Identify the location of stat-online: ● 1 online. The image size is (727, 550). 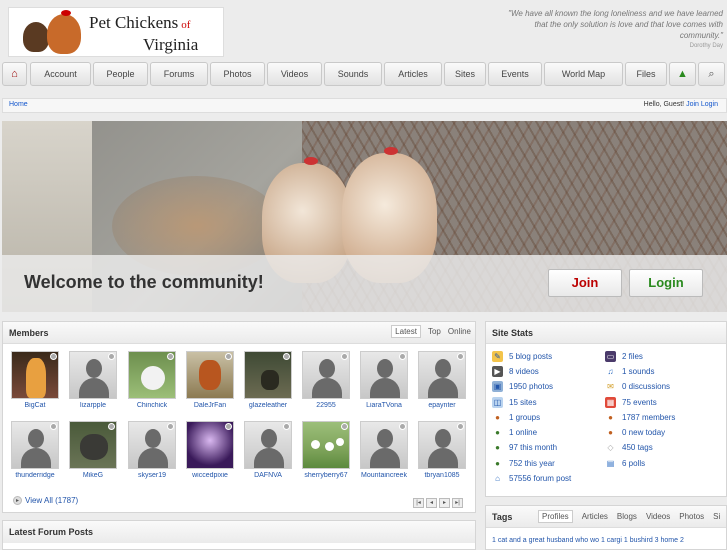
(516, 432).